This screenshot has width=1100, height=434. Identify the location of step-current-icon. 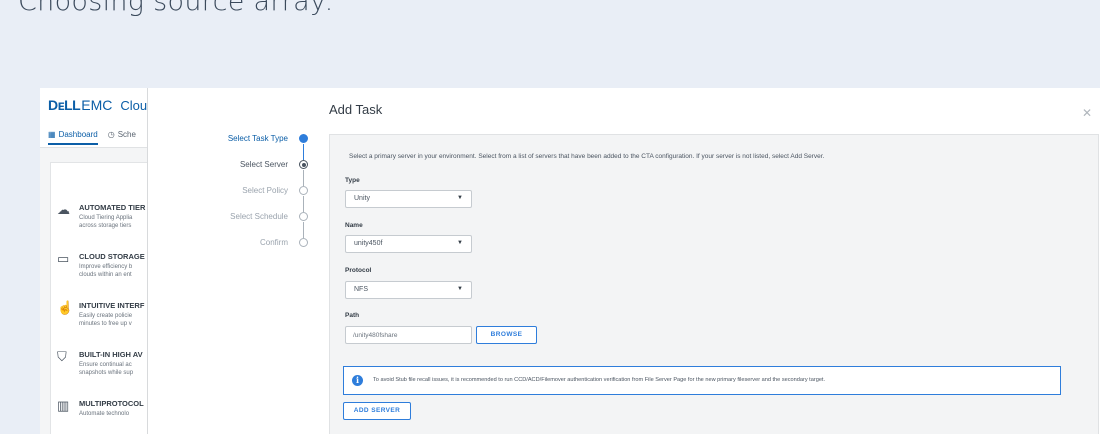
(303, 164).